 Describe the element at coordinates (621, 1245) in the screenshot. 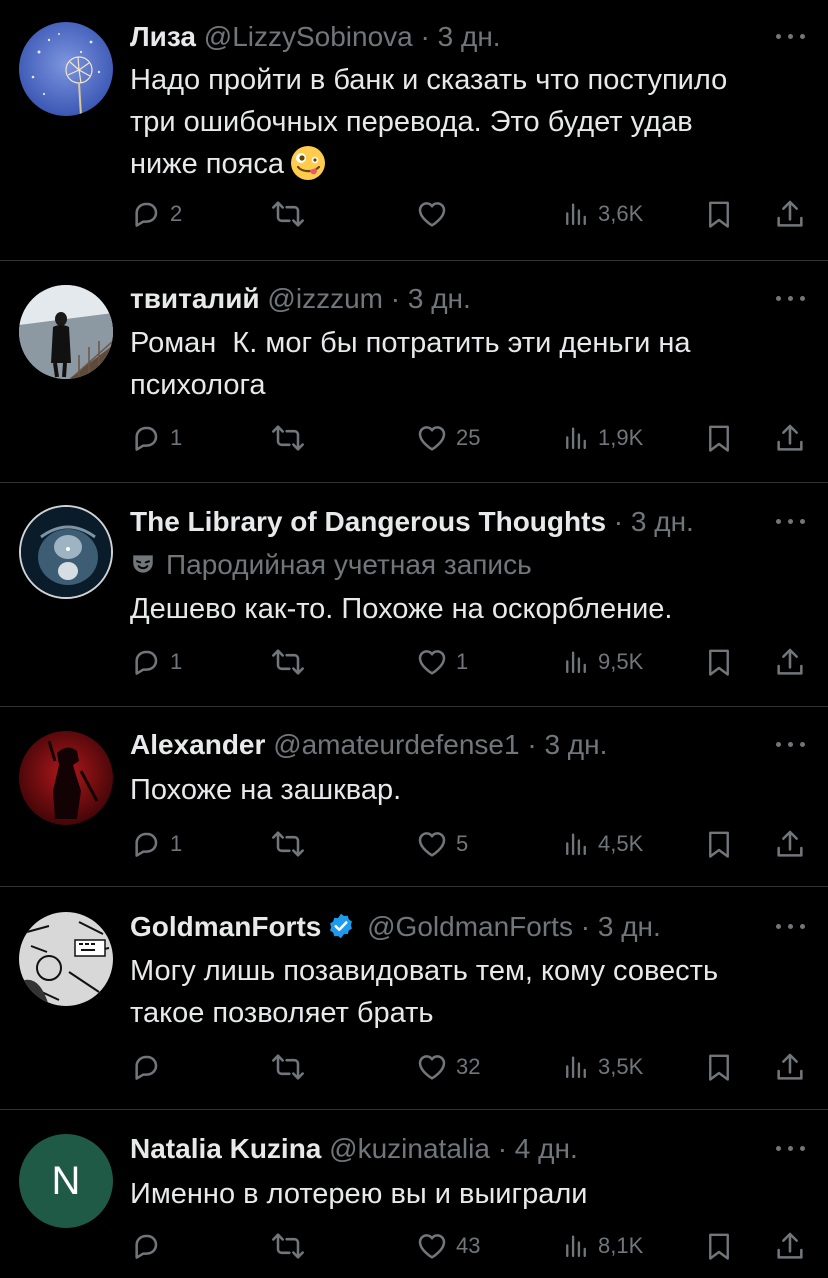

I see `views-count: 8,1K` at that location.